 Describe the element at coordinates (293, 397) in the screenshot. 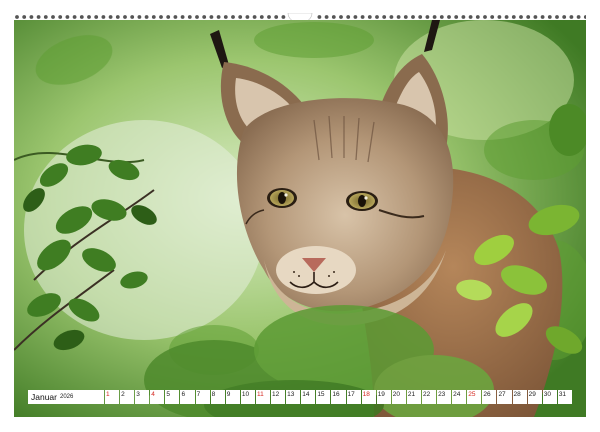

I see `day-cell: 13` at that location.